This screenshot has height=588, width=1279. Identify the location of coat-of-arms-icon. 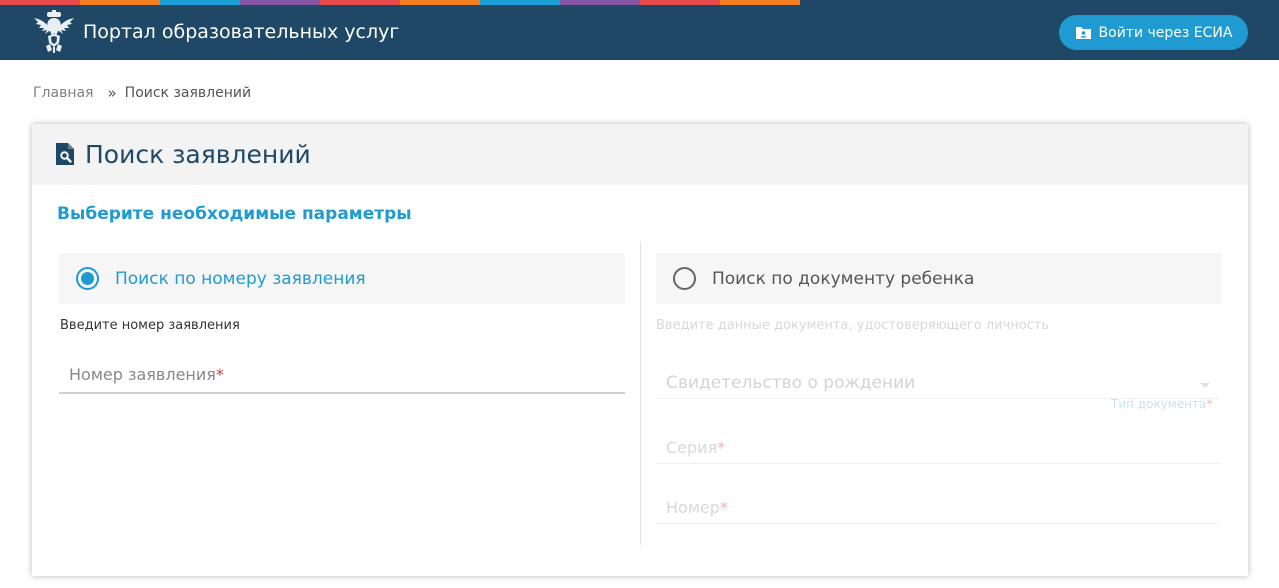
(54, 32).